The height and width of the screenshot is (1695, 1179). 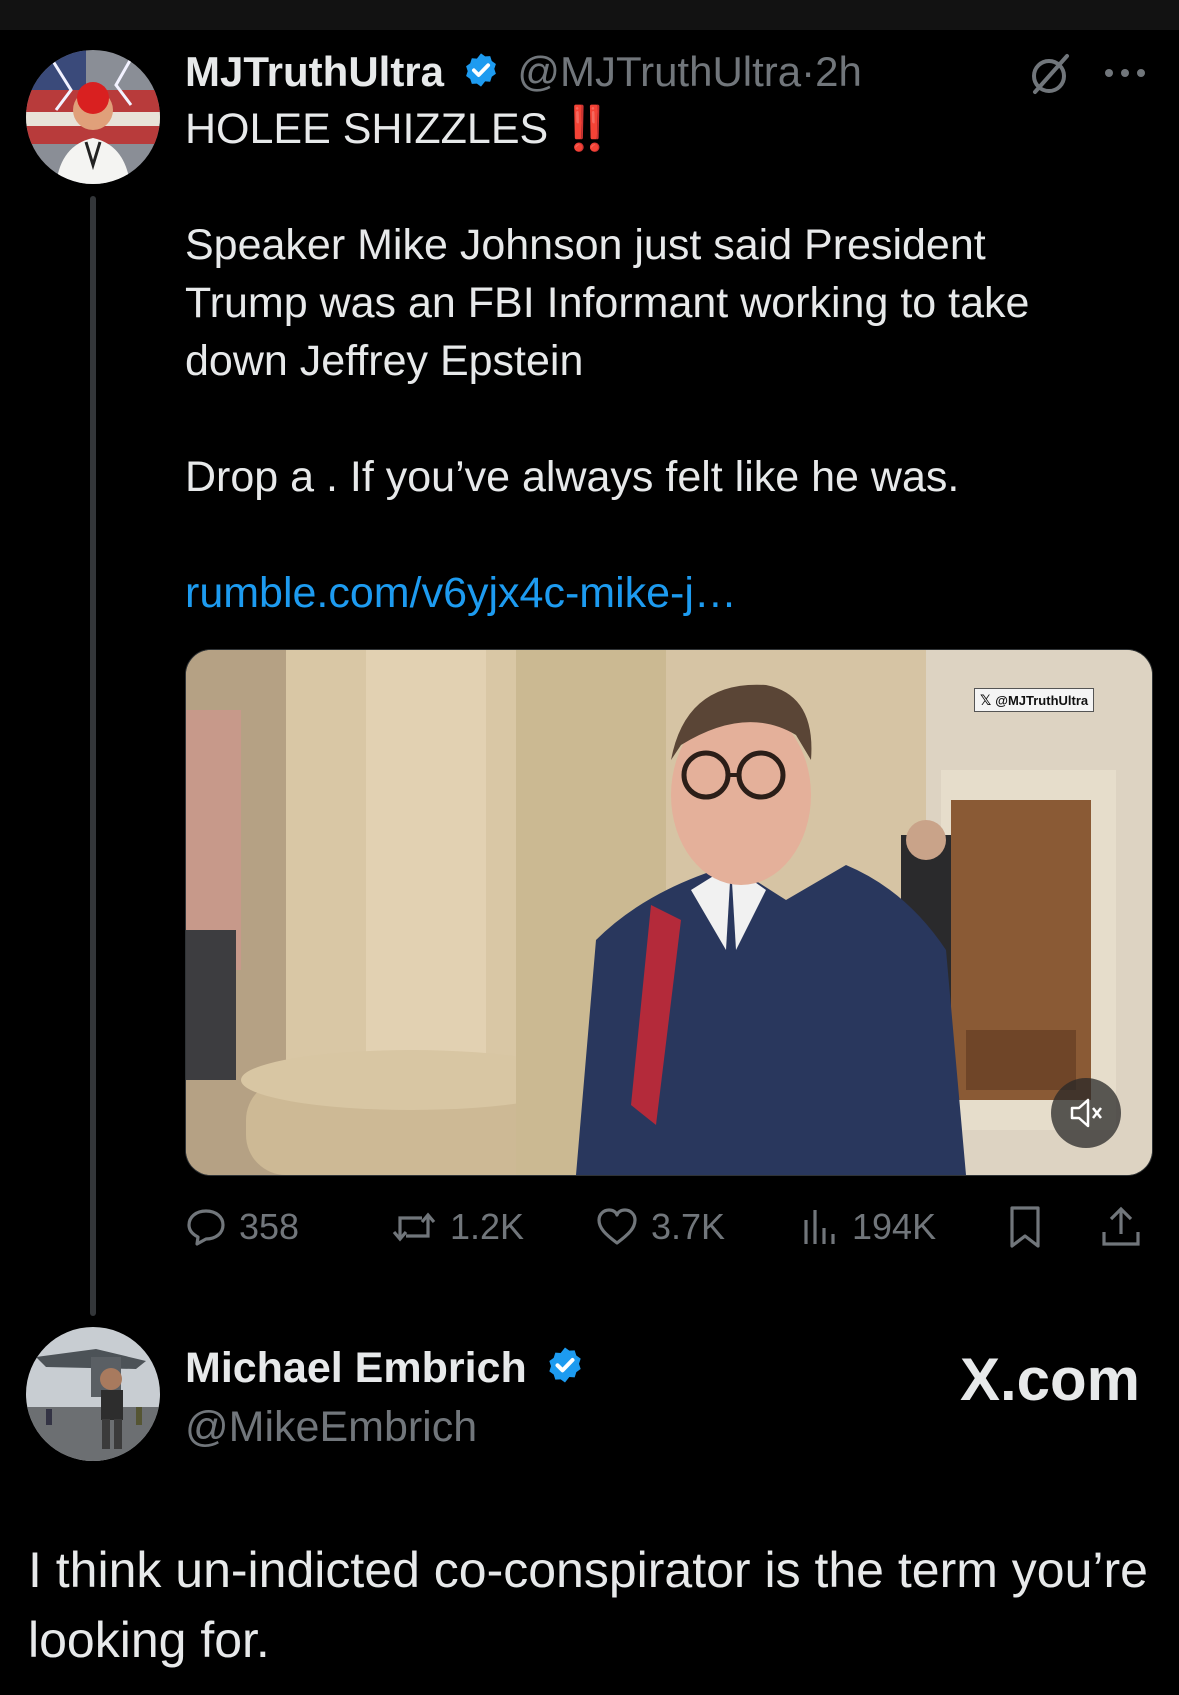 What do you see at coordinates (587, 129) in the screenshot?
I see `double-exclamation-emoji: ‼️` at bounding box center [587, 129].